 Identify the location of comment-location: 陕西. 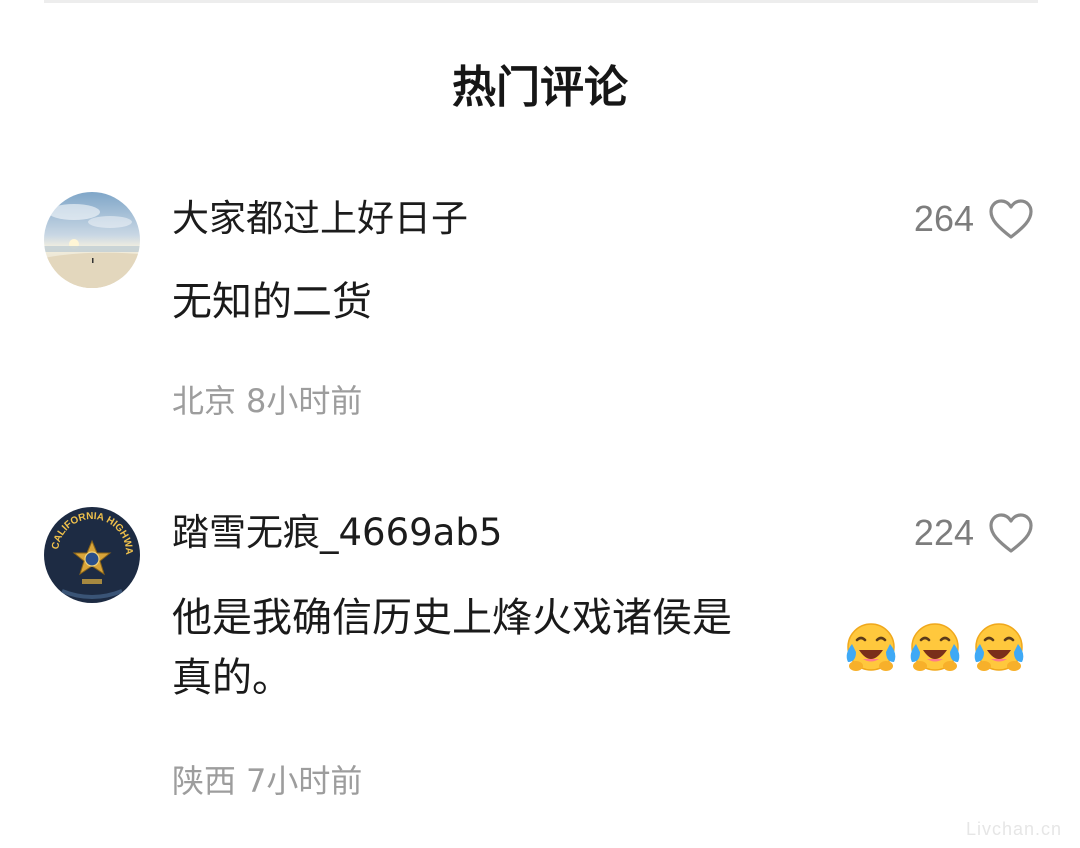
(204, 781).